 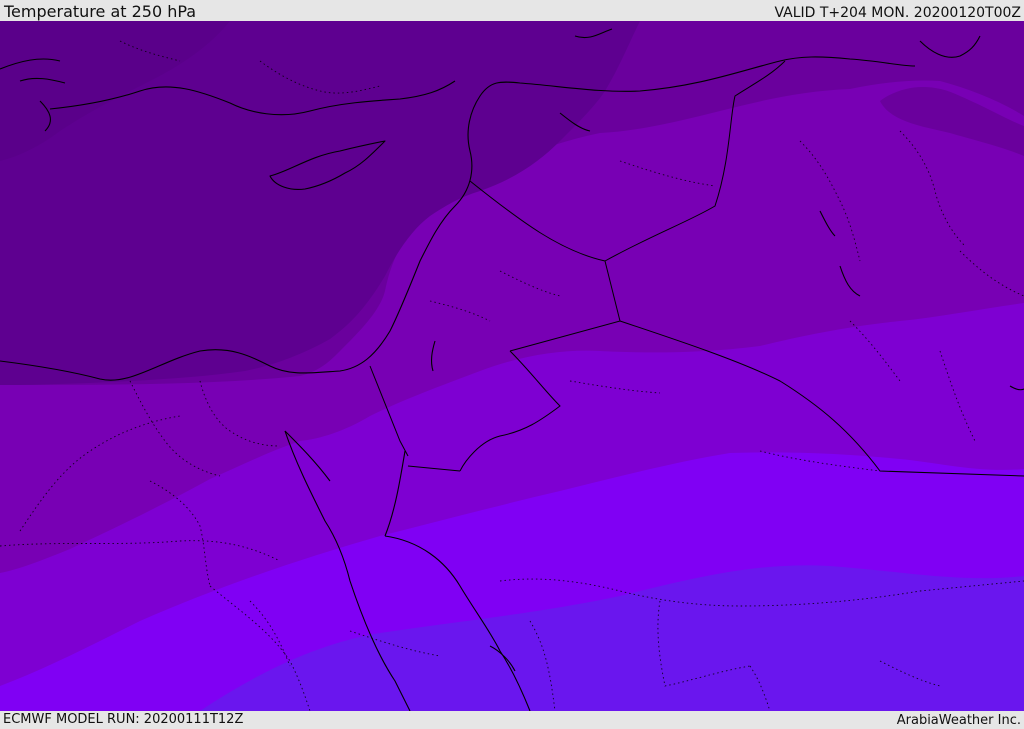 What do you see at coordinates (100, 11) in the screenshot?
I see `map-title: Temperature at 250 hPa` at bounding box center [100, 11].